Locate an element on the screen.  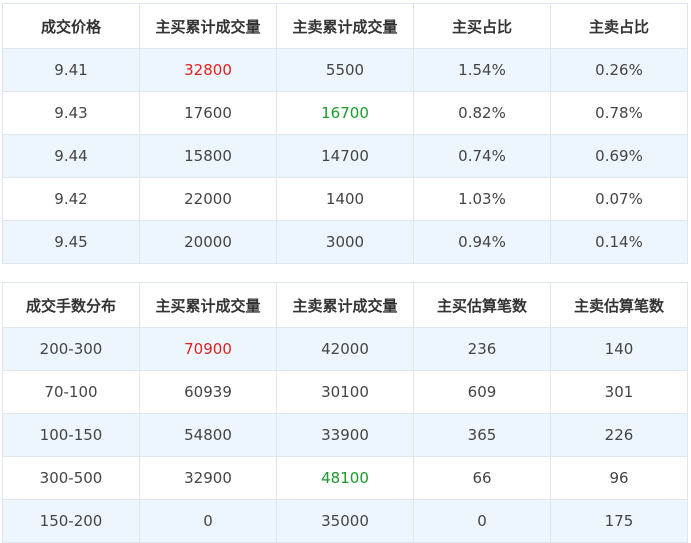
cell-buy-volume: 0 is located at coordinates (208, 521).